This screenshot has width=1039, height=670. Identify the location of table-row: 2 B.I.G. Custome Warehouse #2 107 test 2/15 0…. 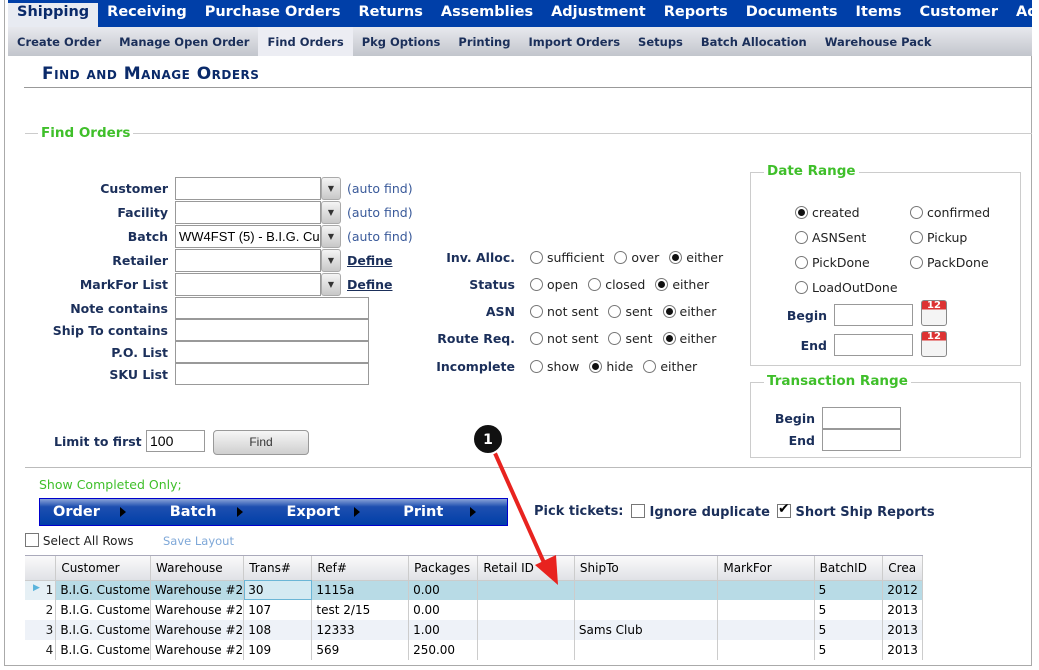
(474, 610).